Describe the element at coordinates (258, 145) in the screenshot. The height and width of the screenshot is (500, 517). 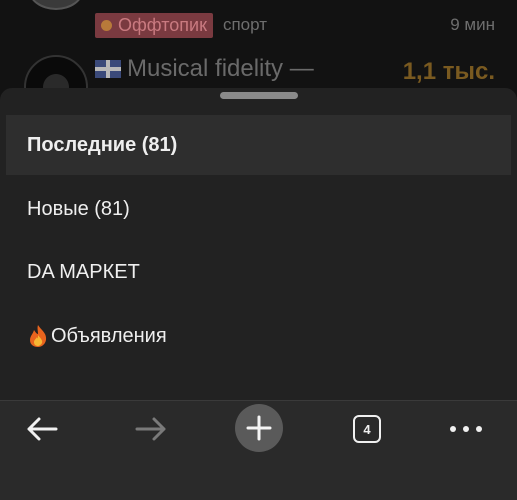
I see `menu-item-latest: Последние (81)` at that location.